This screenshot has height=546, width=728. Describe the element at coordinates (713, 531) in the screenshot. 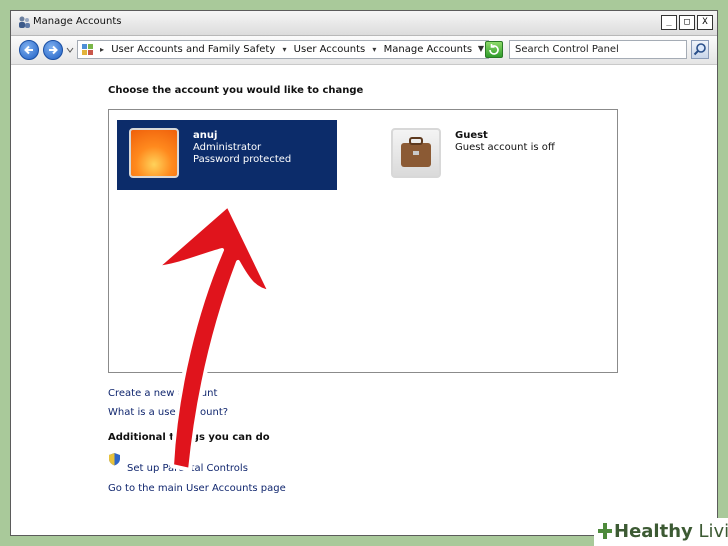

I see `watermark-light: Living` at that location.